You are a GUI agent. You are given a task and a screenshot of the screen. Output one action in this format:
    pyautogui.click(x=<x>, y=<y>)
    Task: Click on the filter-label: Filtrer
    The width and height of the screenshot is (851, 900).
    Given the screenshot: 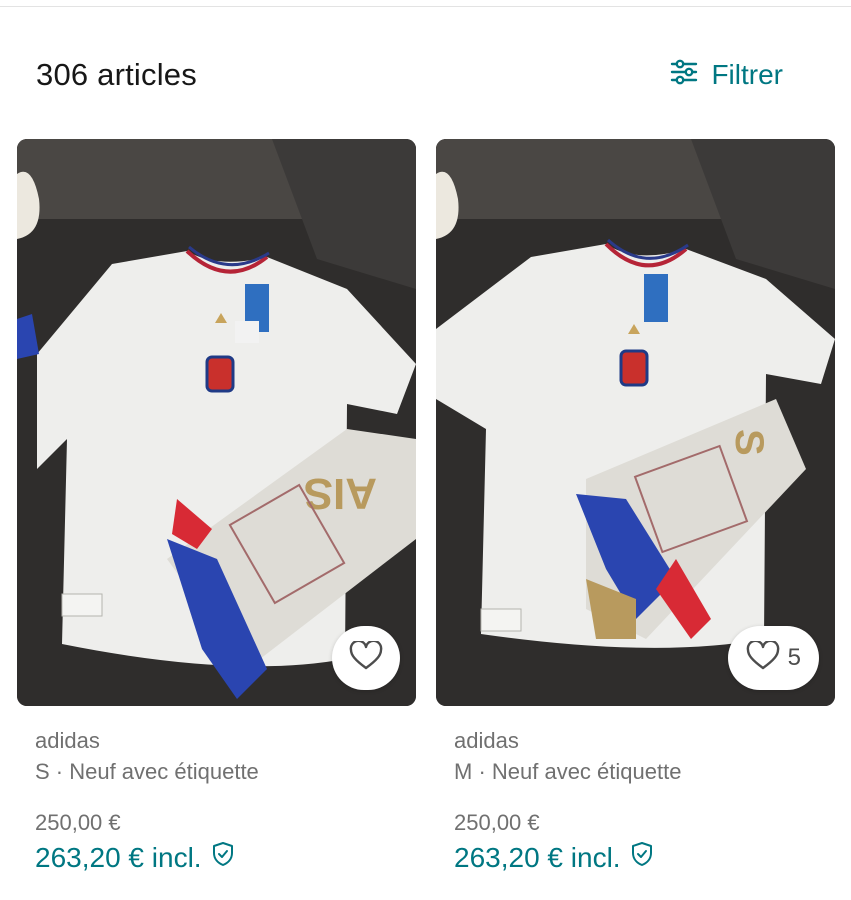 What is the action you would take?
    pyautogui.click(x=747, y=74)
    